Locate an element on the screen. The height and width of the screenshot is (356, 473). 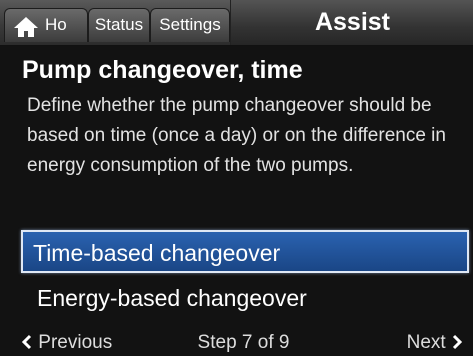
option-time-based: Time-based changeover is located at coordinates (245, 251).